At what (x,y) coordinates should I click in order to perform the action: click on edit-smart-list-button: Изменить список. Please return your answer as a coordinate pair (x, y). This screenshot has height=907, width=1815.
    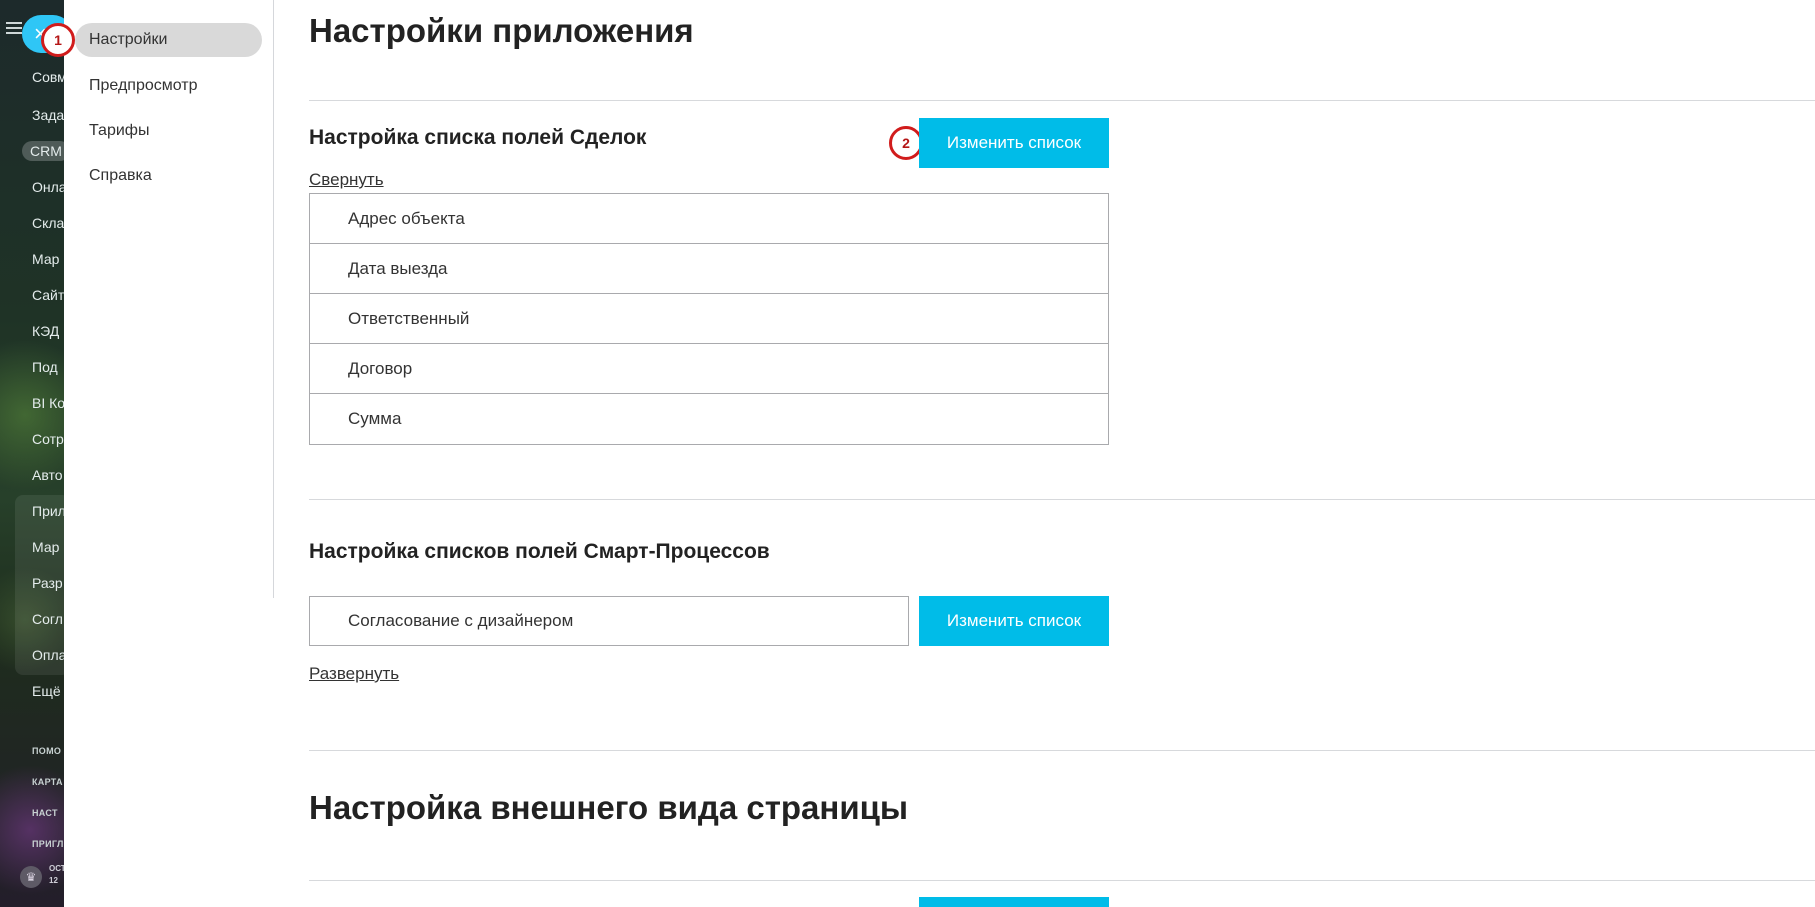
    Looking at the image, I should click on (1014, 621).